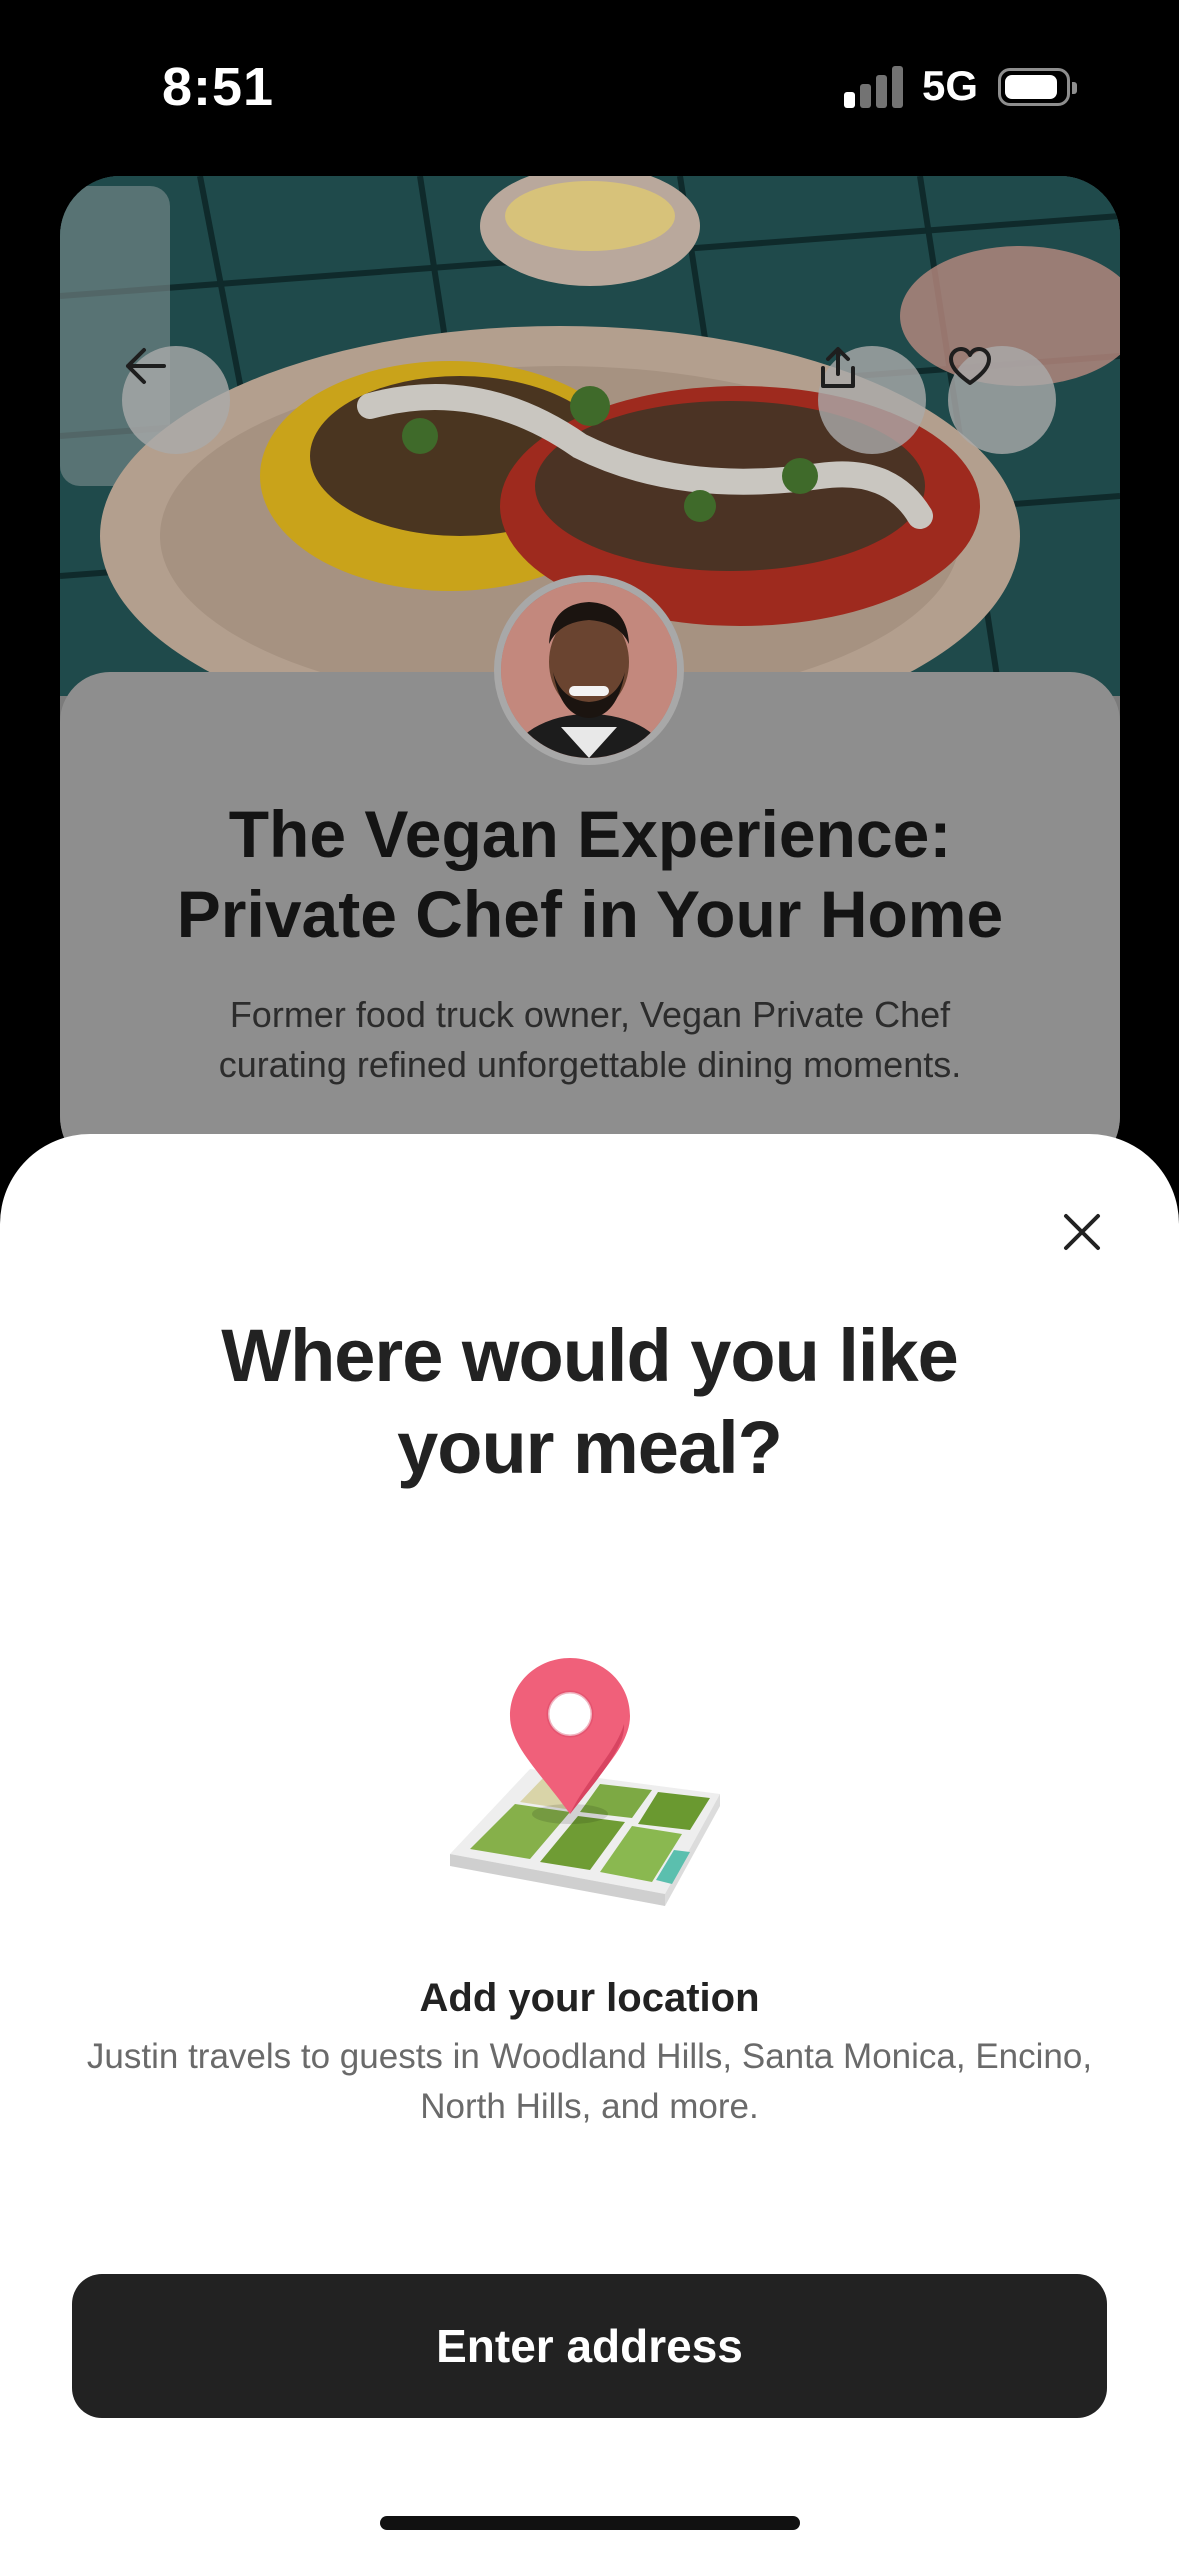  What do you see at coordinates (590, 1789) in the screenshot?
I see `map-pin-illustration` at bounding box center [590, 1789].